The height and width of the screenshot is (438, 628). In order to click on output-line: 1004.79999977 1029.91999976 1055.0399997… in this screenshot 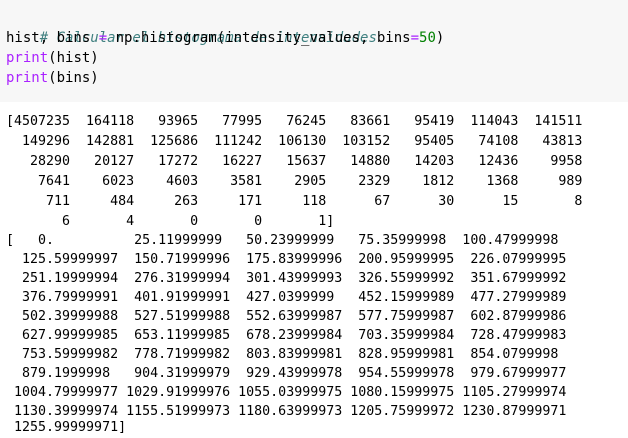, I will do `click(286, 392)`.